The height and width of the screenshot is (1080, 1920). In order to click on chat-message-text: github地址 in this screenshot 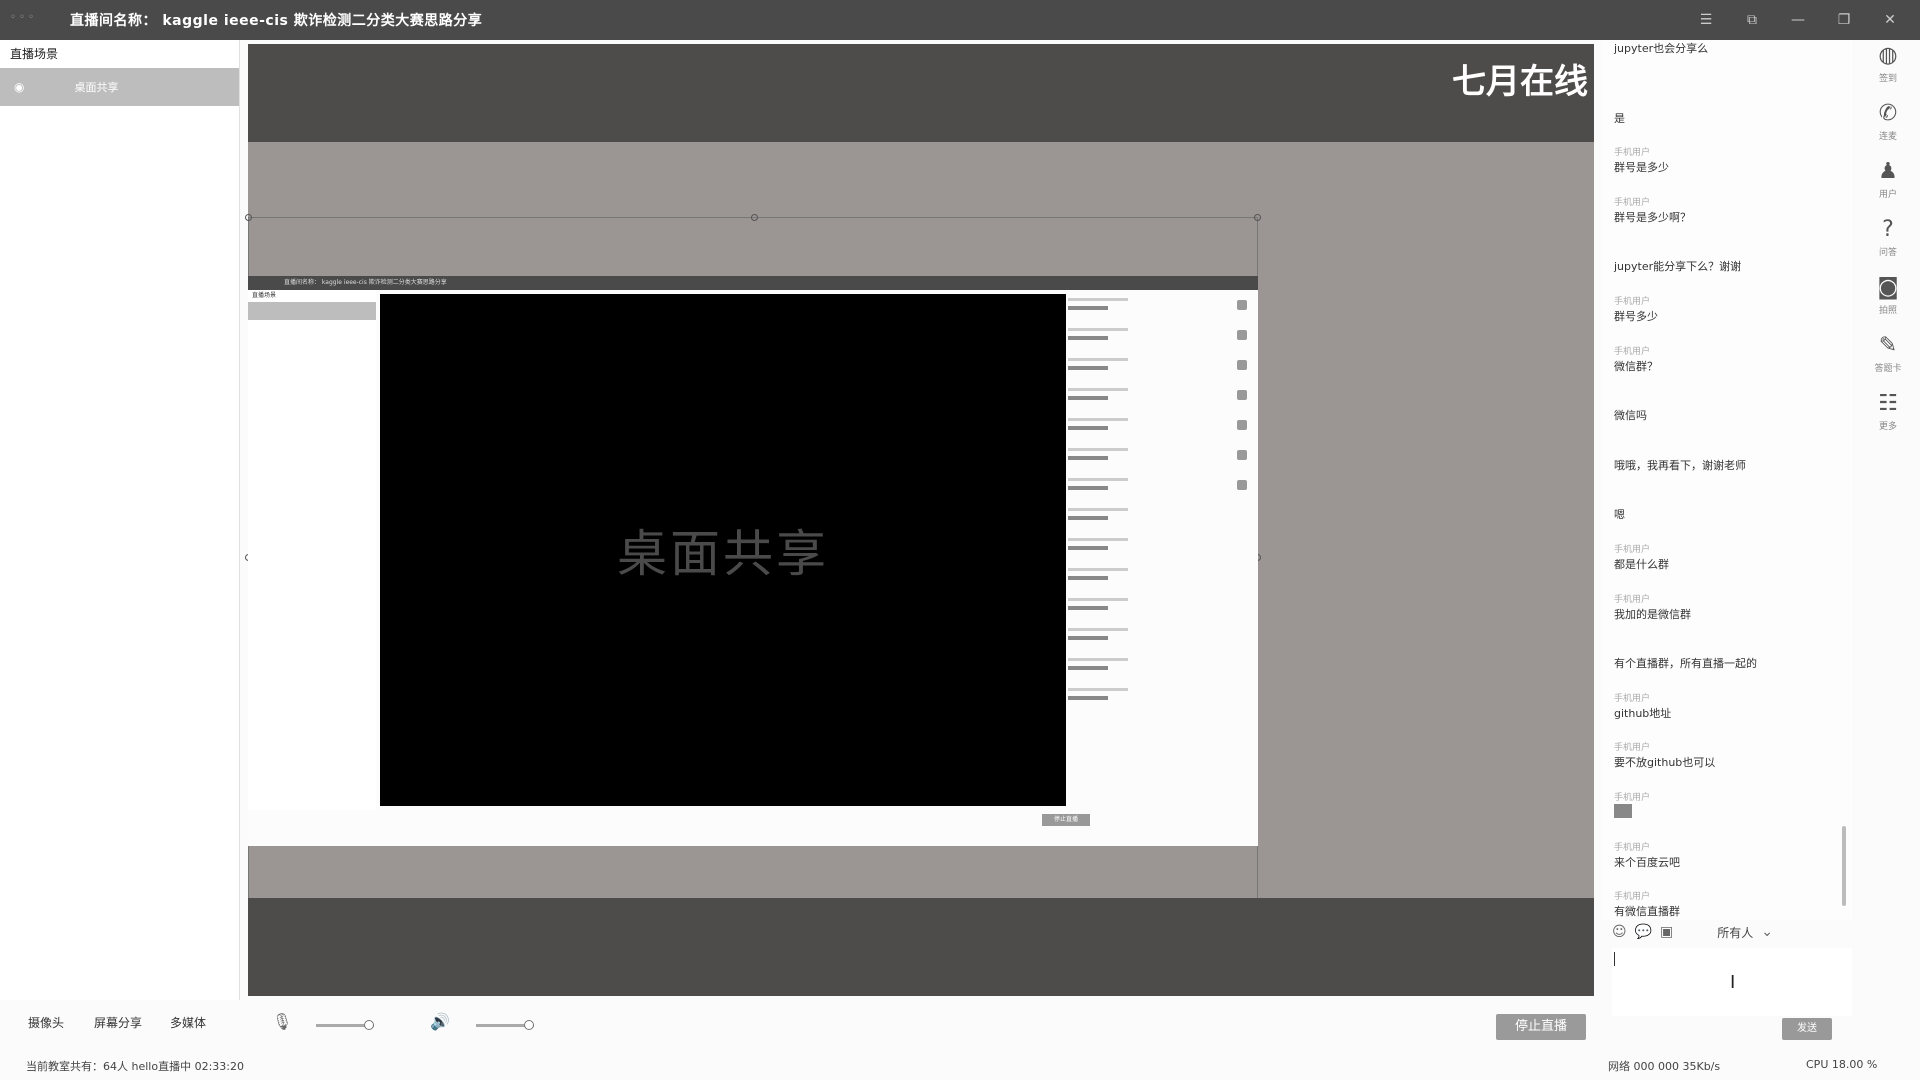, I will do `click(1643, 713)`.